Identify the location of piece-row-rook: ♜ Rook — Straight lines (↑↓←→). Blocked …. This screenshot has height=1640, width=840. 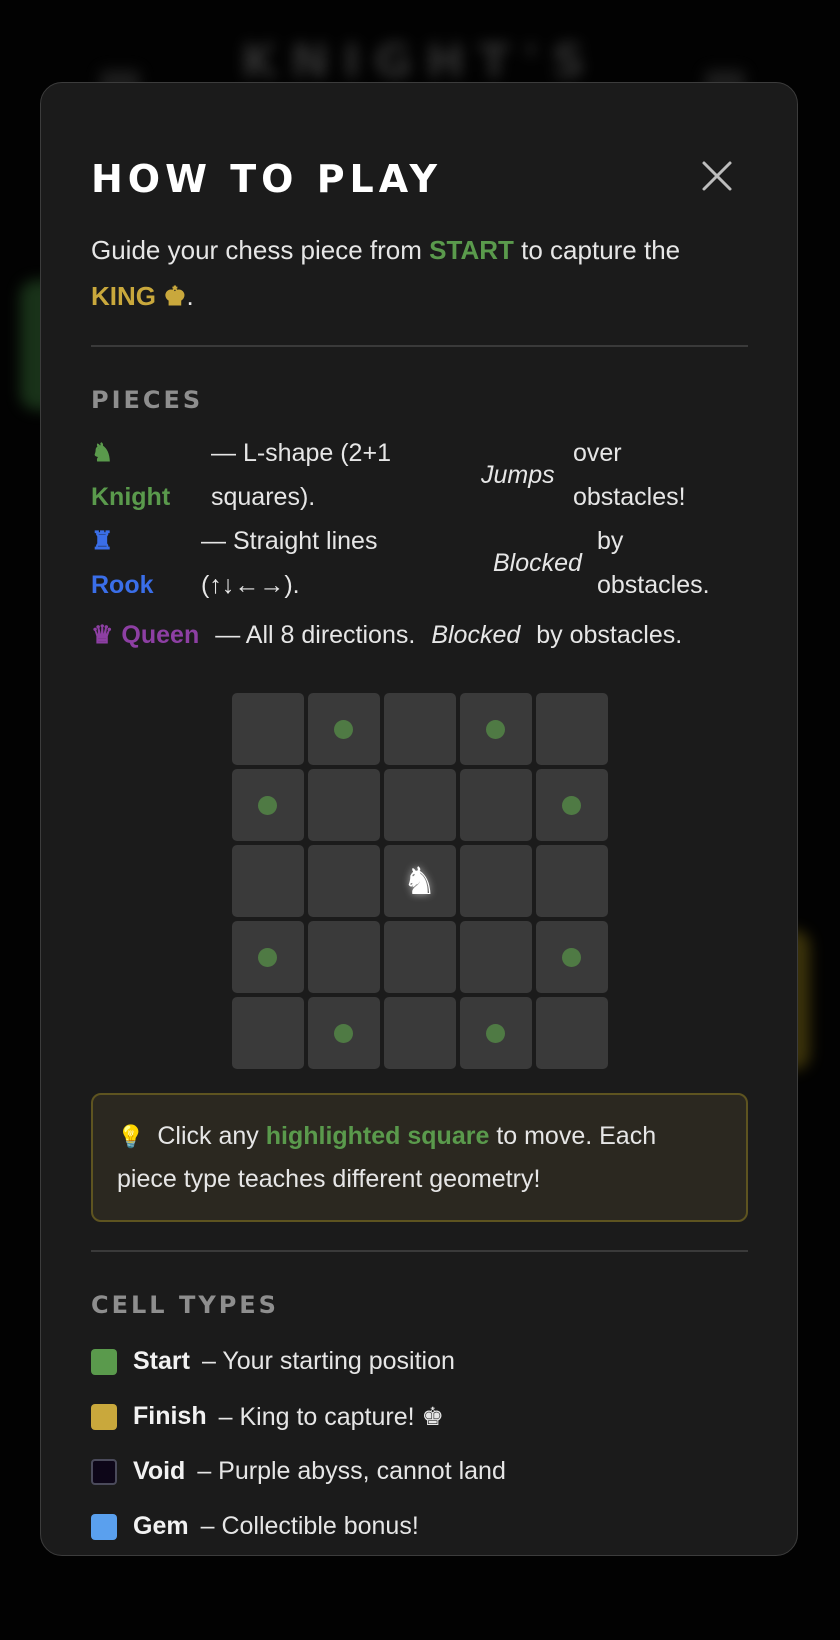
(419, 563).